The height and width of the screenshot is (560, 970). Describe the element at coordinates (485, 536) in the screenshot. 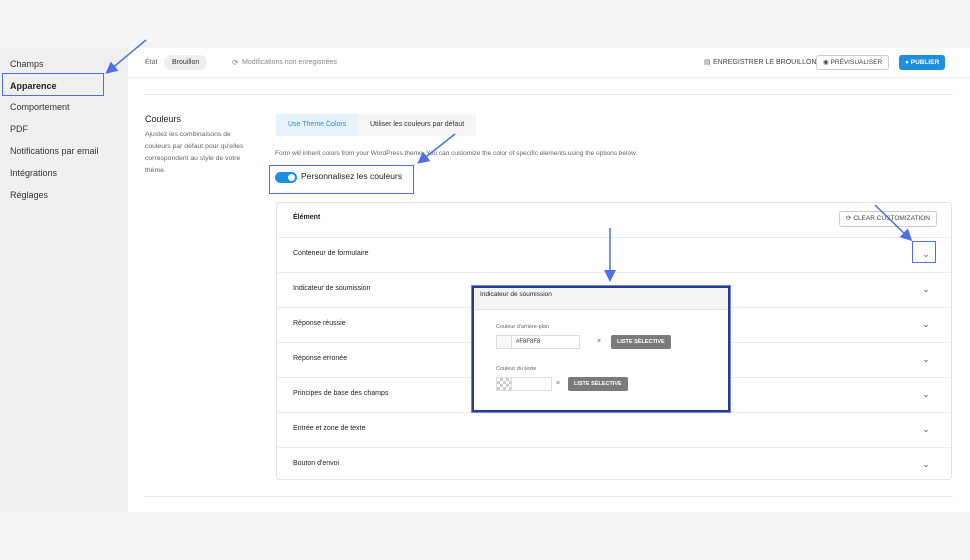

I see `bottom-margin` at that location.